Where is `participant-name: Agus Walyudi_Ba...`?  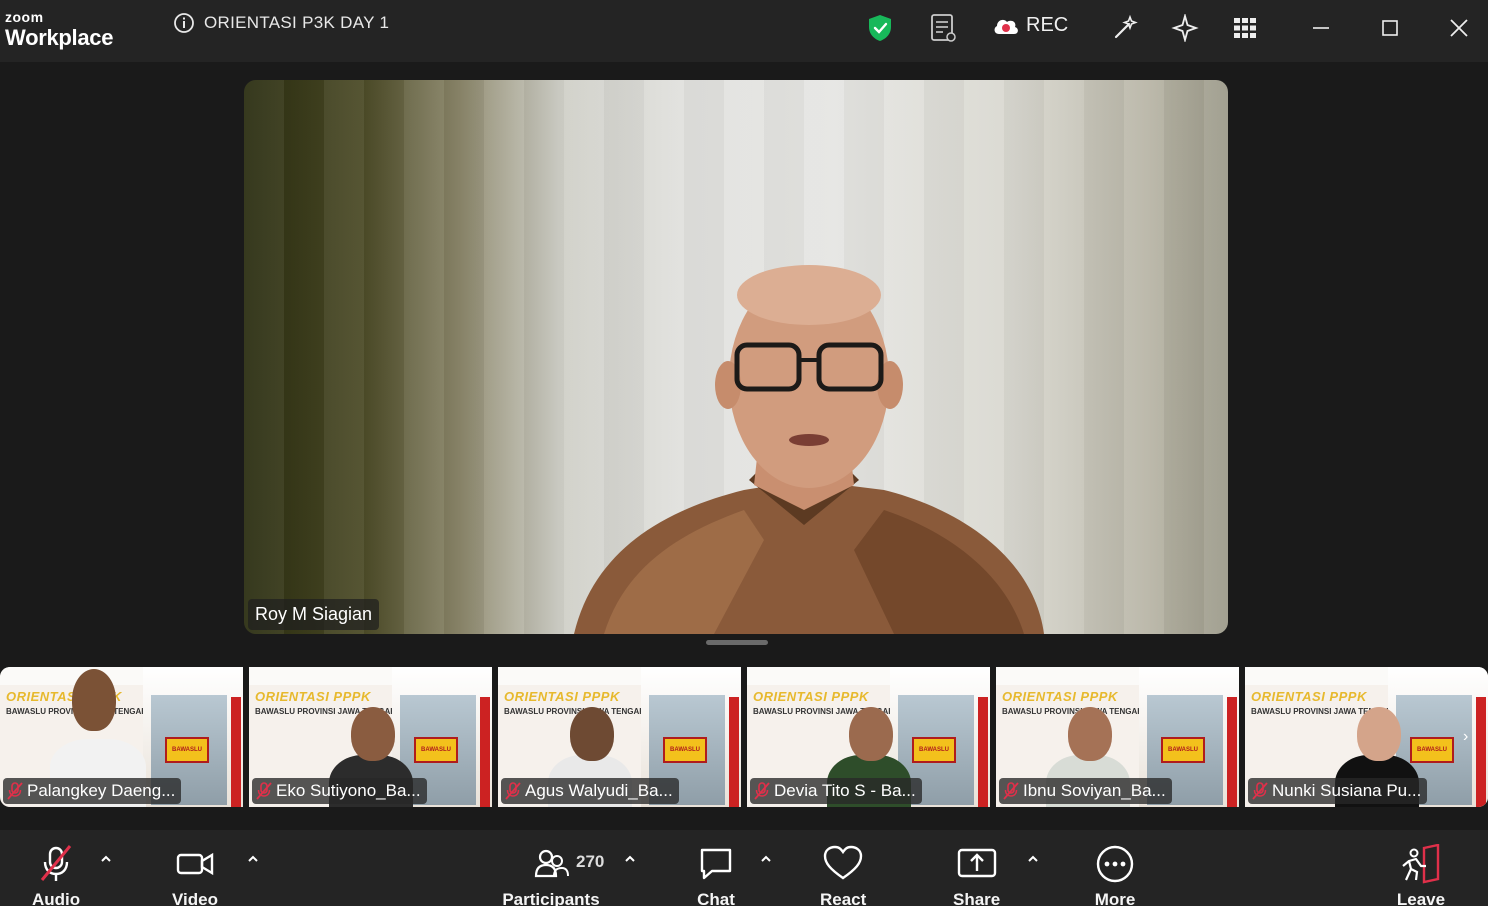 participant-name: Agus Walyudi_Ba... is located at coordinates (599, 790).